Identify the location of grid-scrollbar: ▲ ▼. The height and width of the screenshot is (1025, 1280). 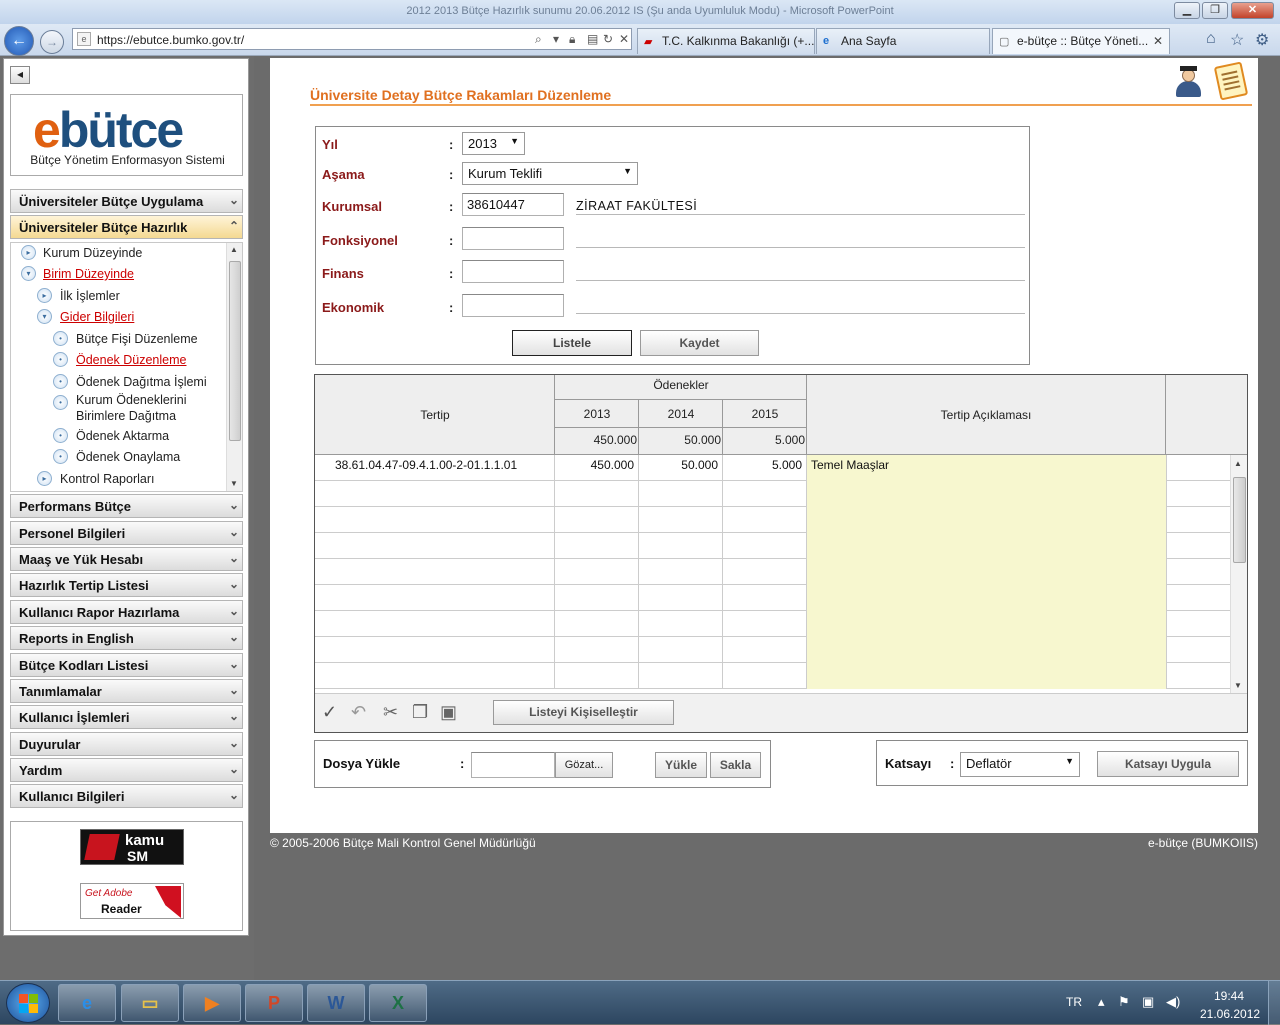
(1238, 574).